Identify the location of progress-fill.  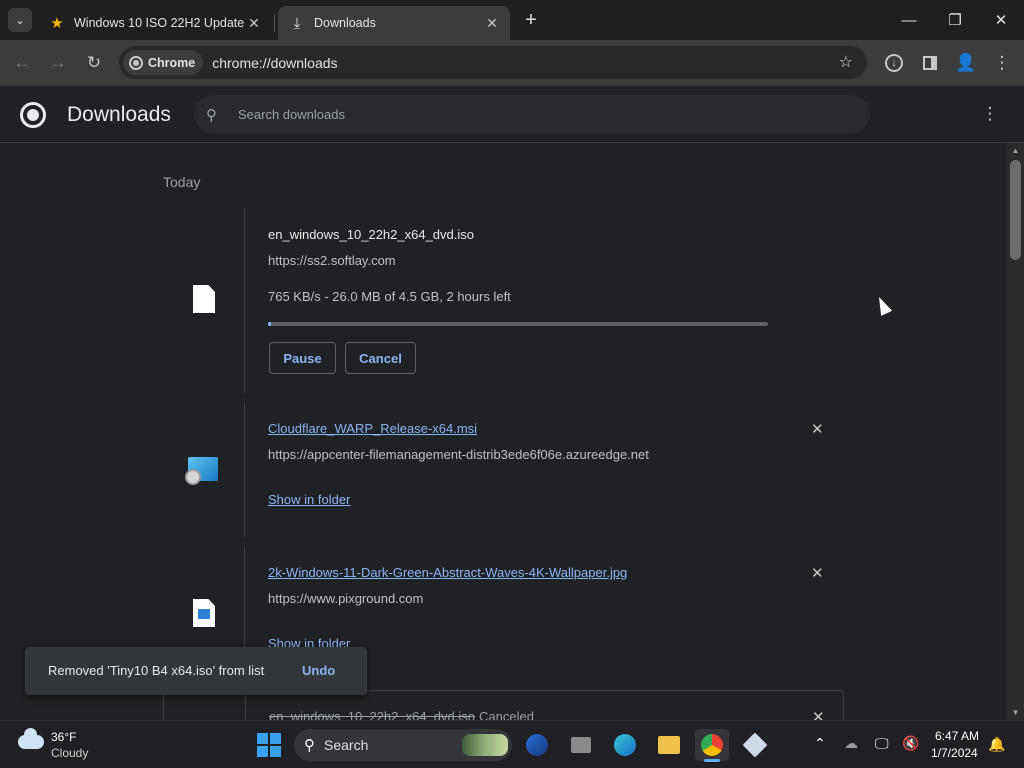
(269, 324).